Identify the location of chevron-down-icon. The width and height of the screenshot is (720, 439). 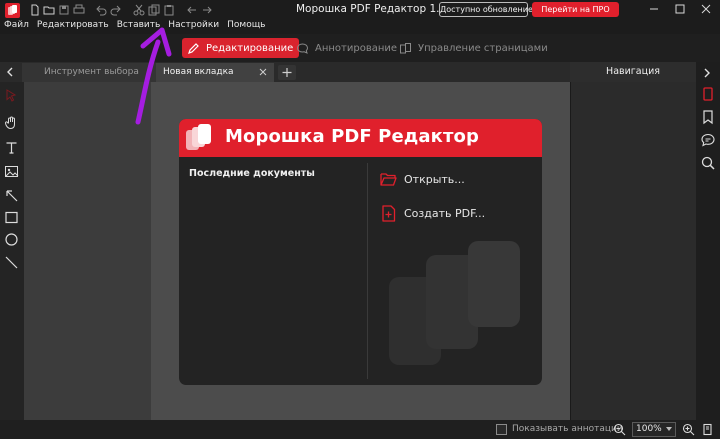
(669, 429).